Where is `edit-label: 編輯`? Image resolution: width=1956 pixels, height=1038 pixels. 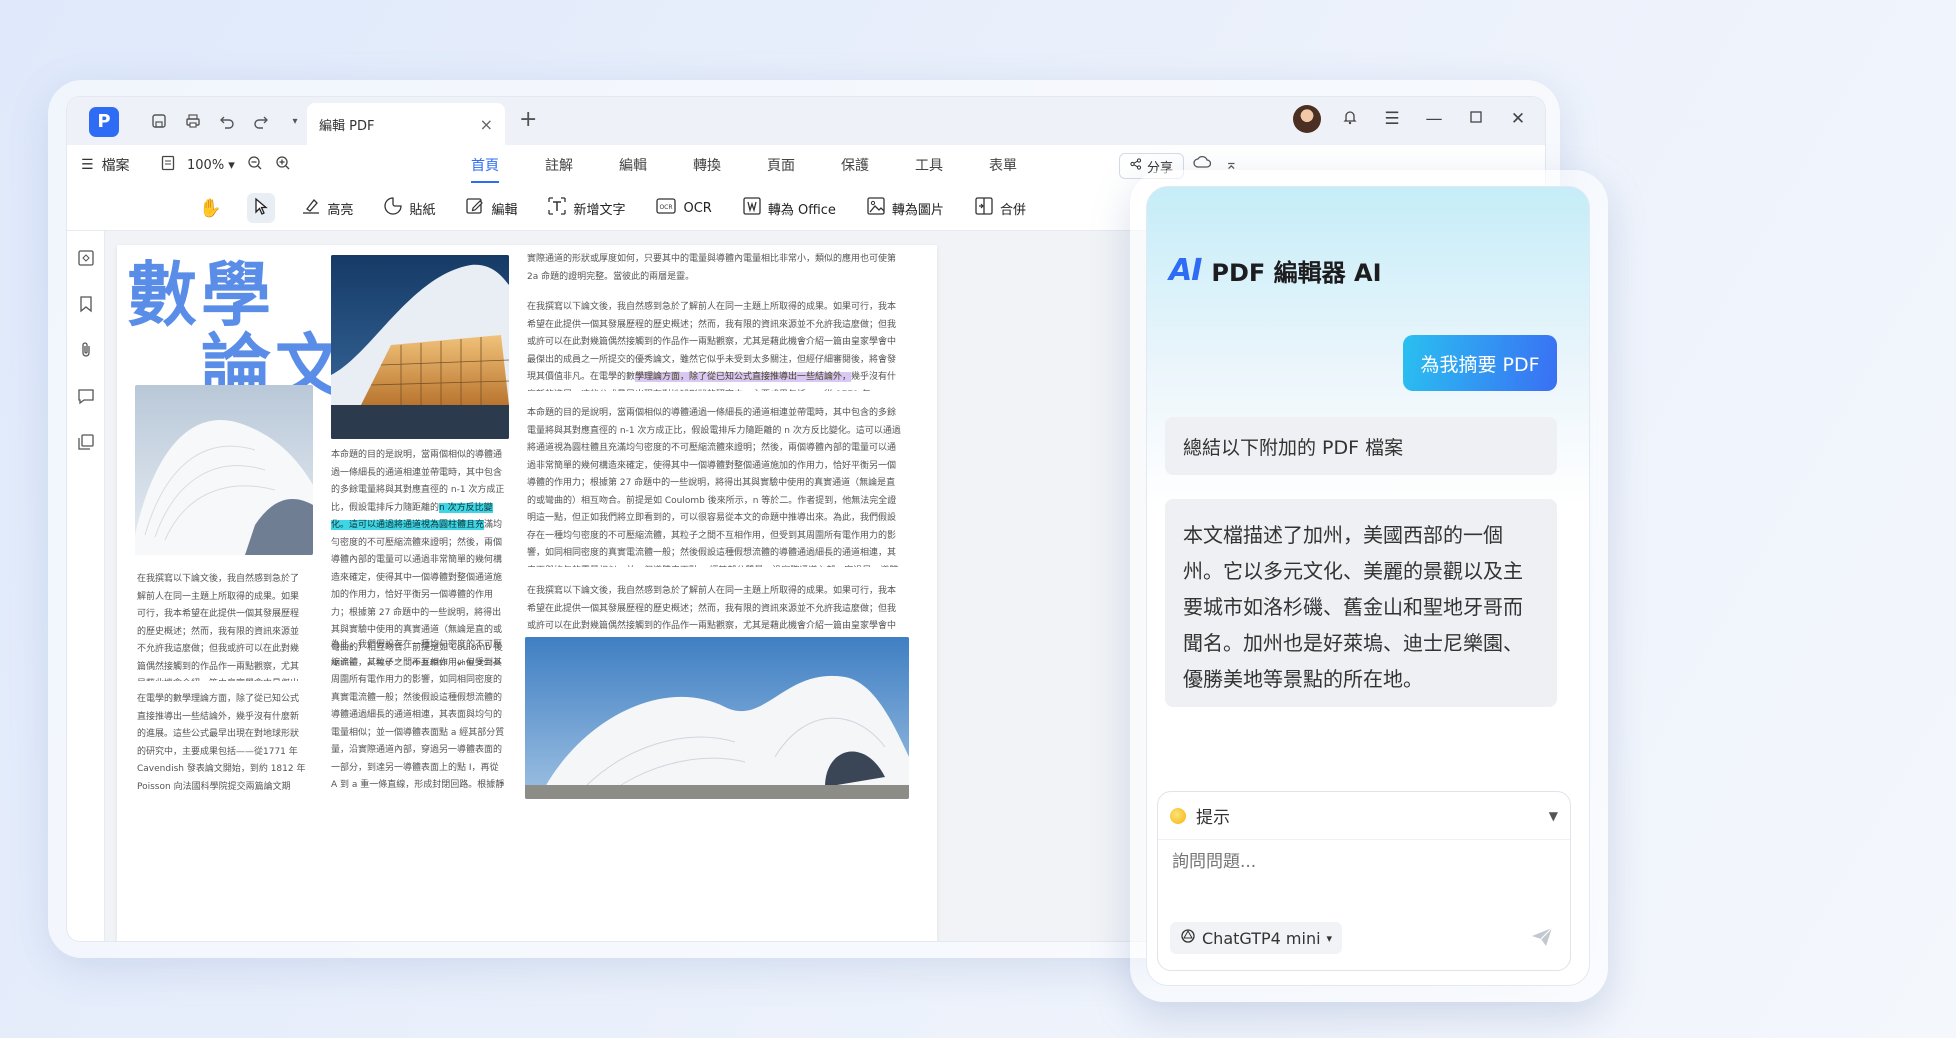 edit-label: 編輯 is located at coordinates (504, 210).